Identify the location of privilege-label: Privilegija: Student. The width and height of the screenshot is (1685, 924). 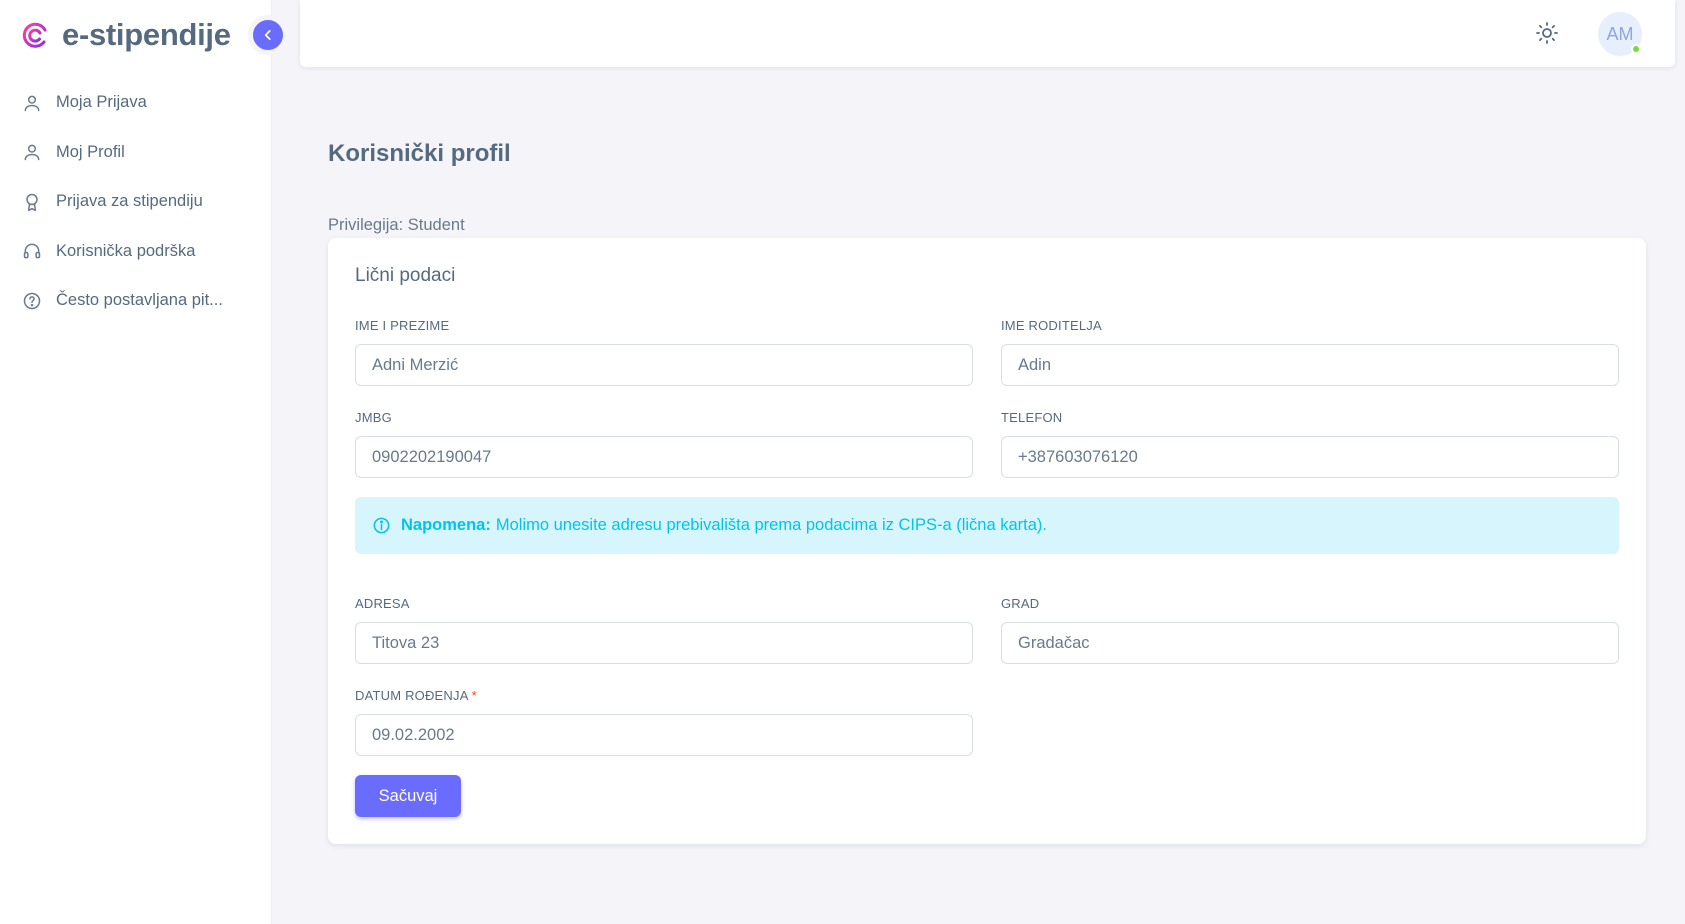
(396, 225).